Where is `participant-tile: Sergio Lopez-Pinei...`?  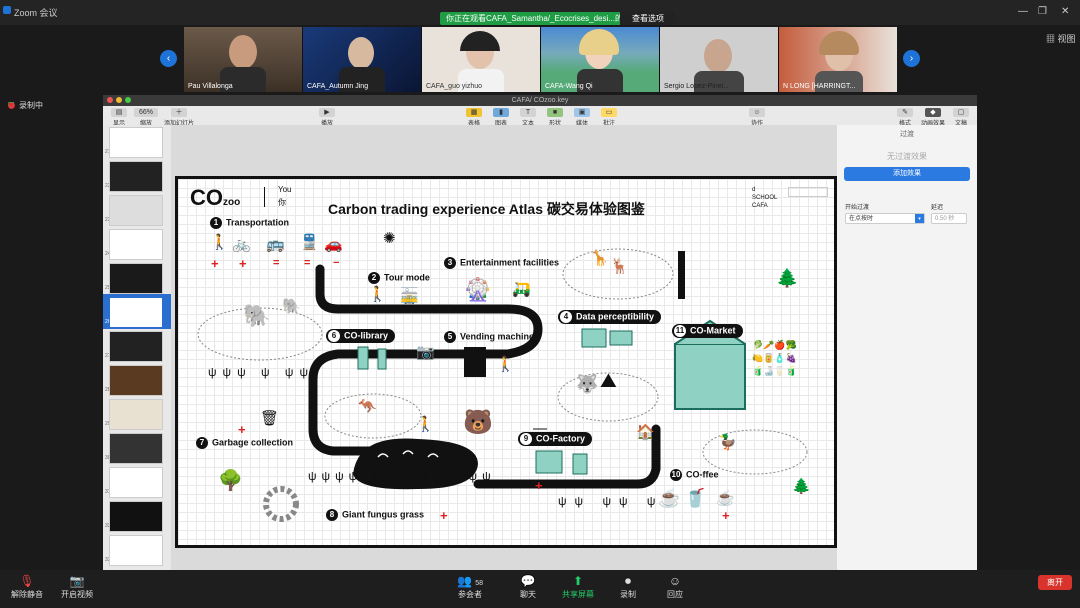
participant-tile: Sergio Lopez-Pinei... is located at coordinates (719, 59).